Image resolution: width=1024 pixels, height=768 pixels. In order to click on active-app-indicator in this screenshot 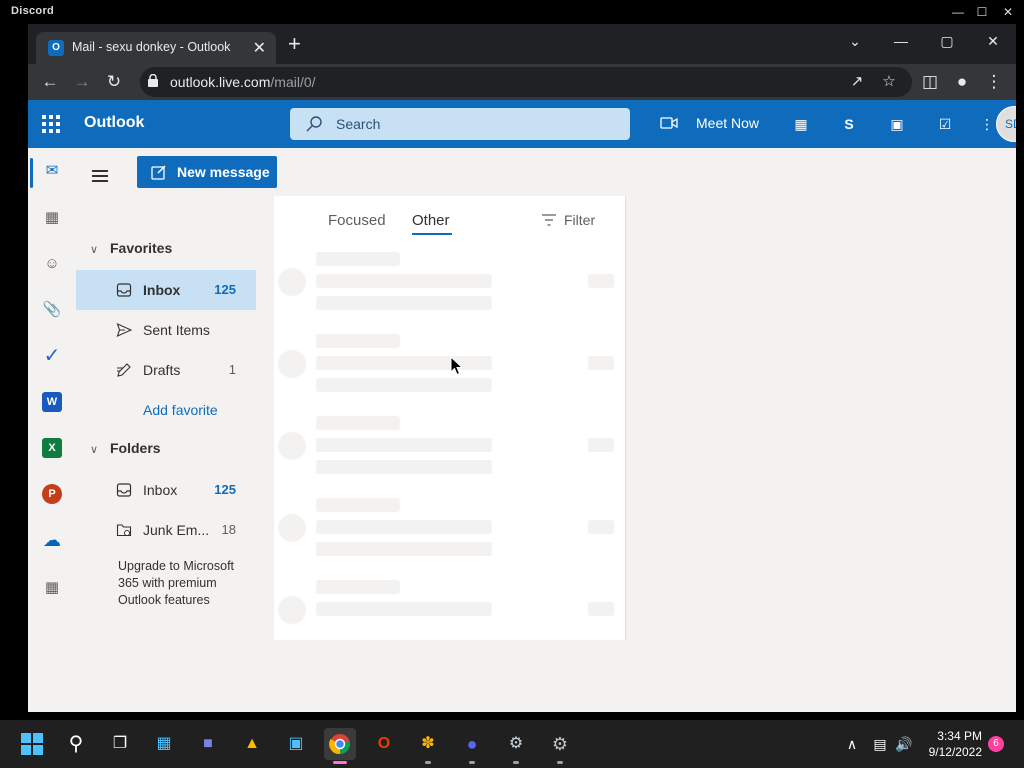, I will do `click(340, 762)`.